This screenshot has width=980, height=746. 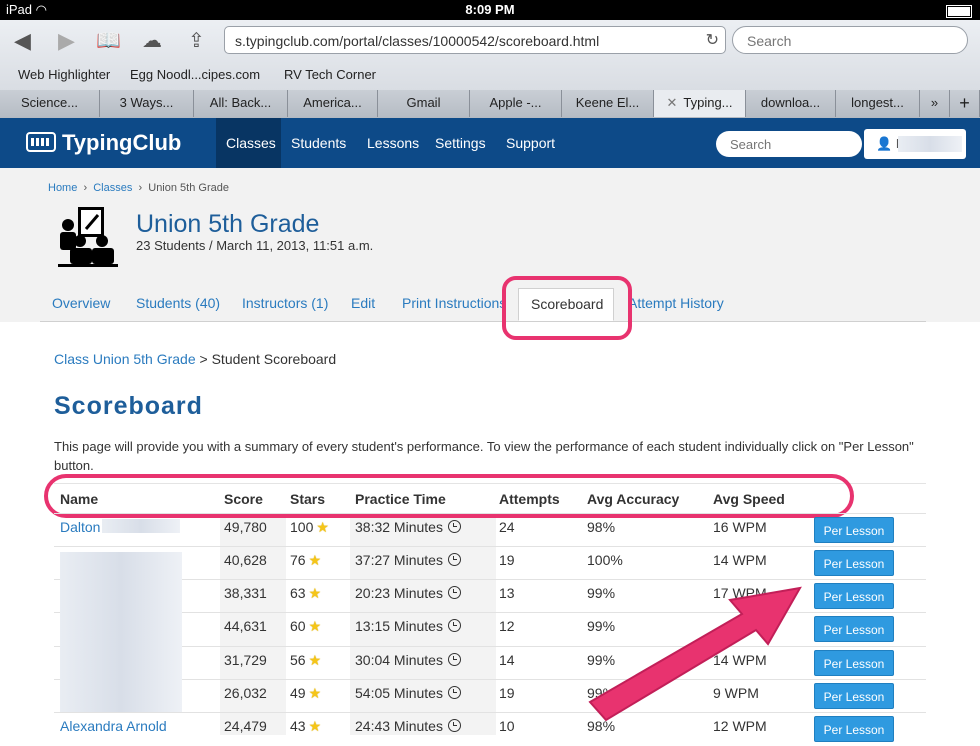 What do you see at coordinates (935, 103) in the screenshot?
I see `more-tabs-icon: »` at bounding box center [935, 103].